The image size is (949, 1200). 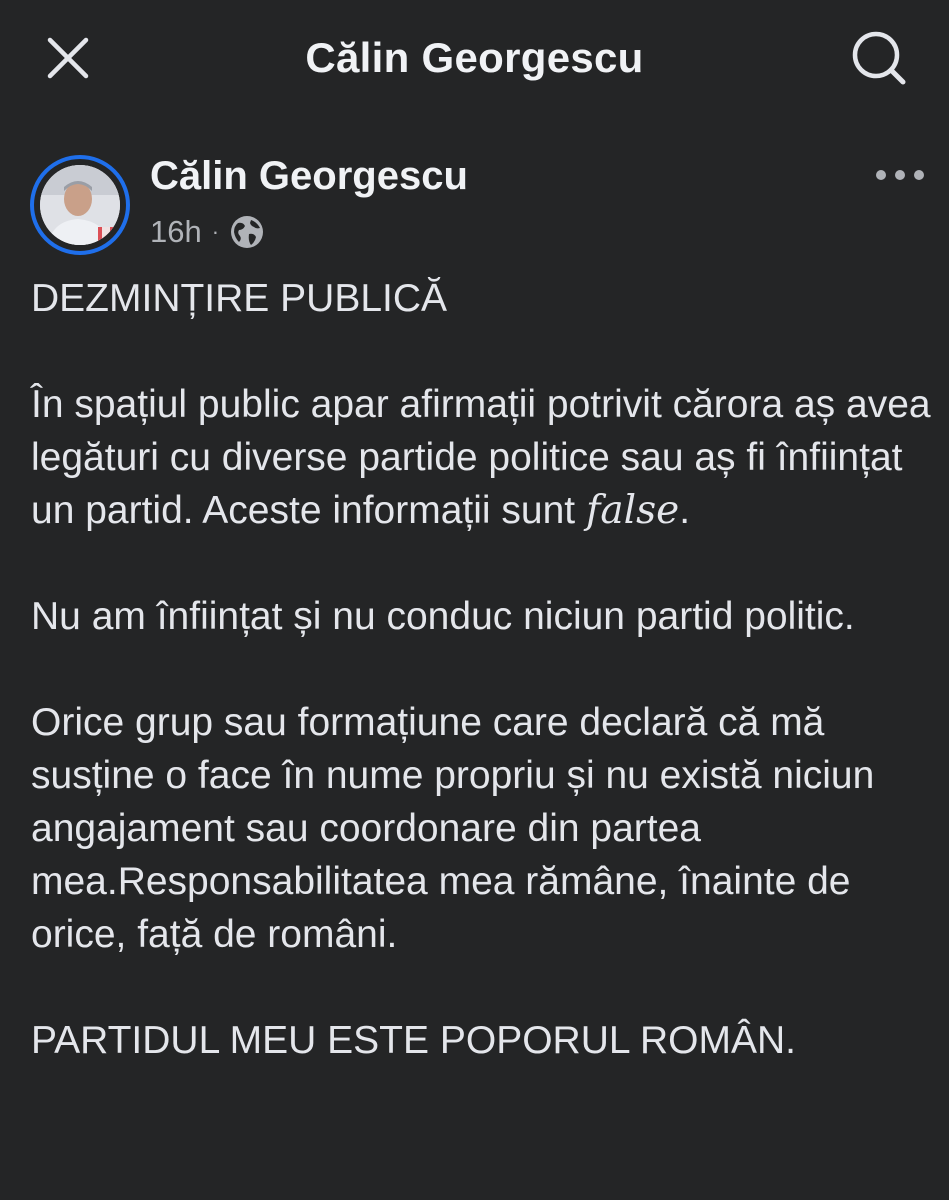 What do you see at coordinates (207, 232) in the screenshot?
I see `post-meta: 16h ·` at bounding box center [207, 232].